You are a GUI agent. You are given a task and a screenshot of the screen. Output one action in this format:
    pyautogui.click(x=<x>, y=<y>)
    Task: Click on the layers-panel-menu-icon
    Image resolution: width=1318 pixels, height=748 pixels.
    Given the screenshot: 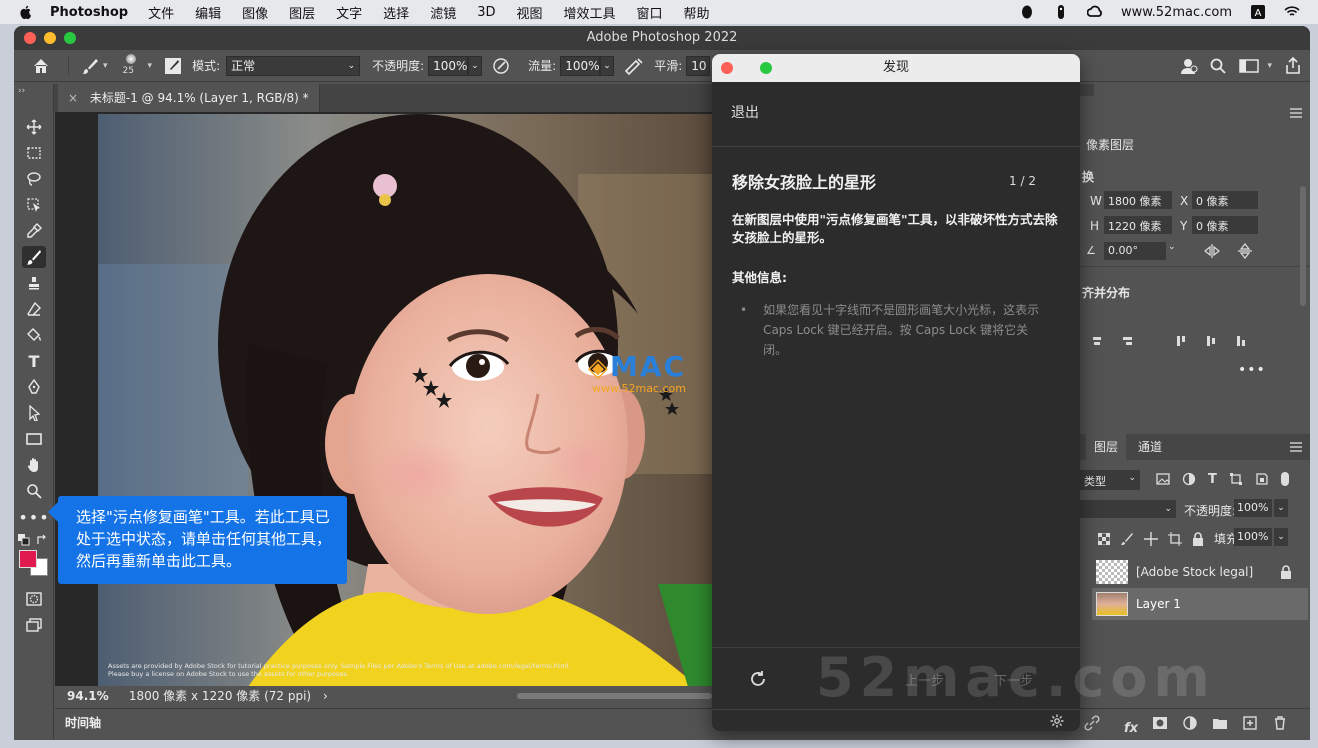 What is the action you would take?
    pyautogui.click(x=1296, y=447)
    